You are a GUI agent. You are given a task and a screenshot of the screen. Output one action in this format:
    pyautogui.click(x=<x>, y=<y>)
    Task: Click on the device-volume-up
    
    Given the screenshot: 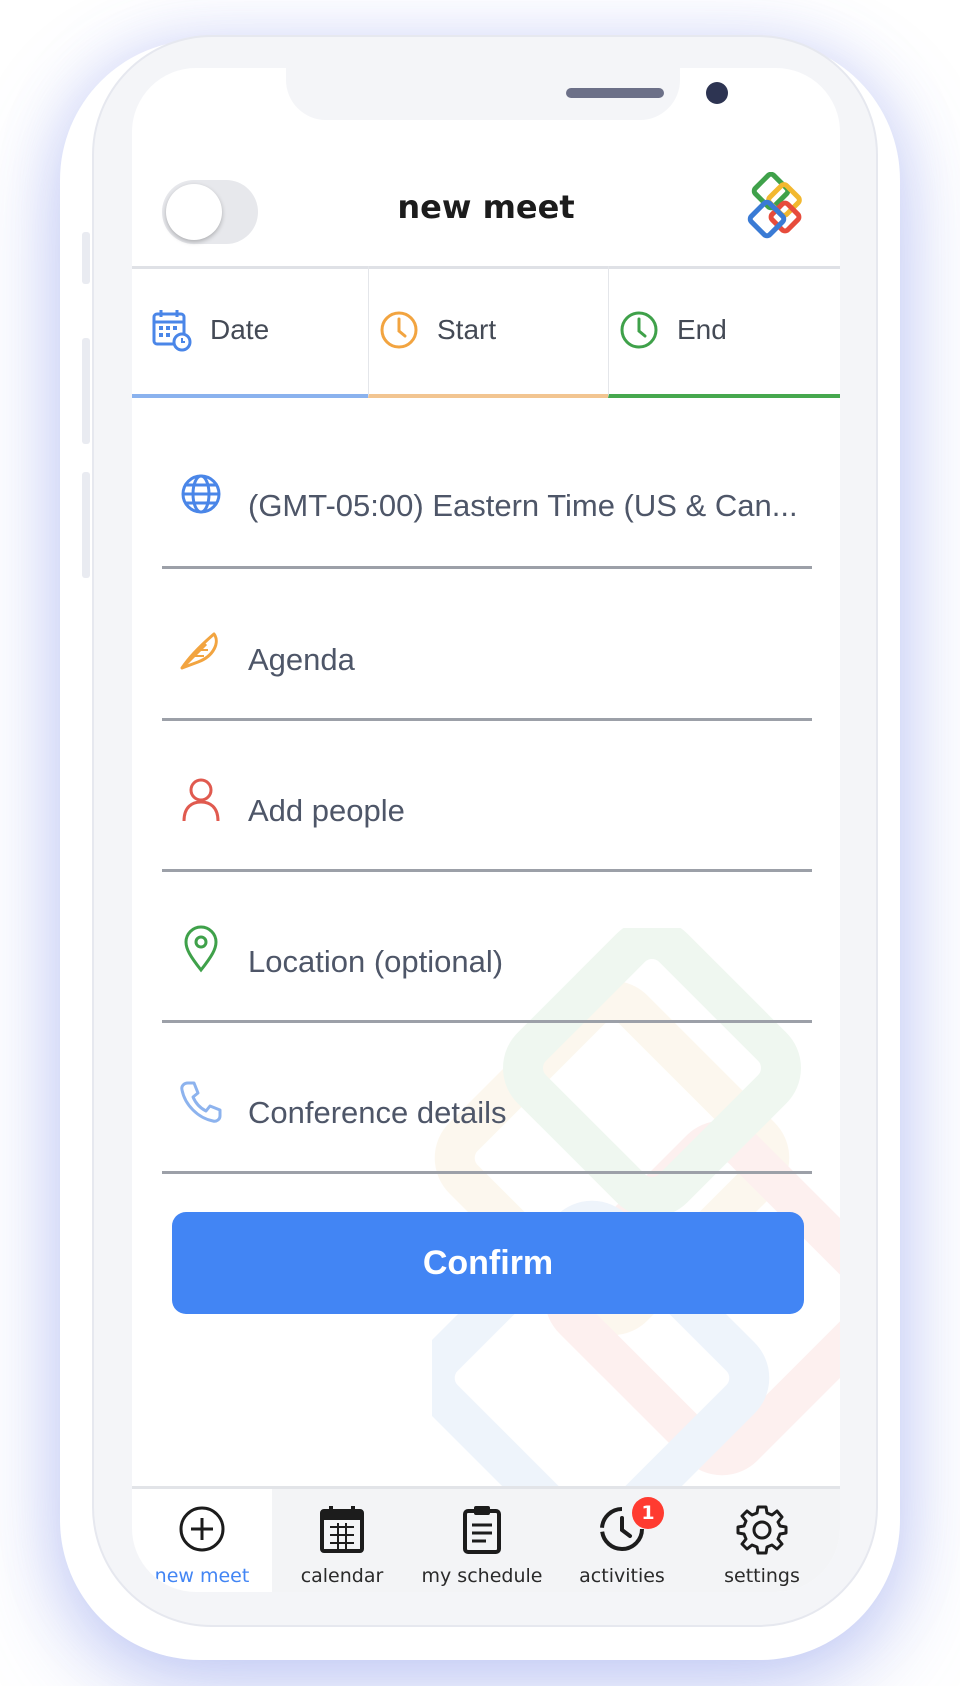 What is the action you would take?
    pyautogui.click(x=86, y=391)
    